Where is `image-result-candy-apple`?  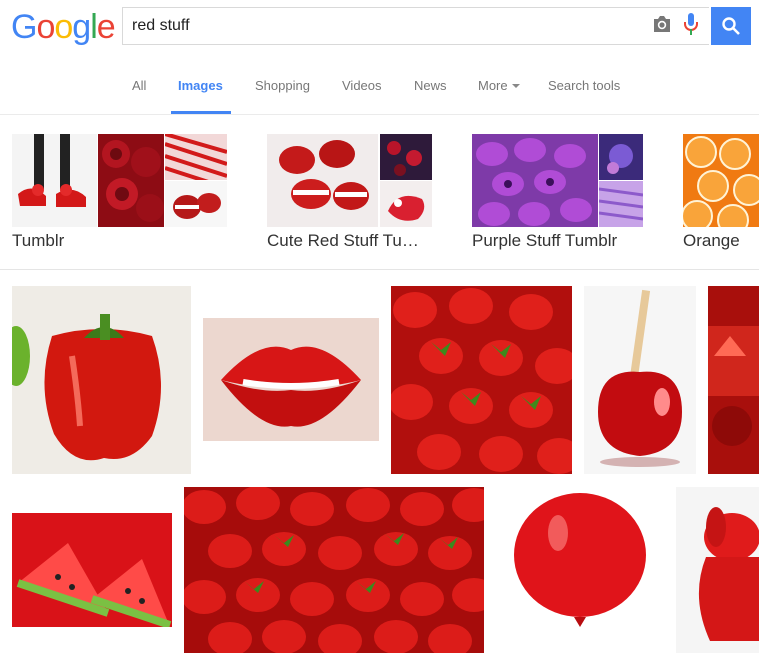
image-result-candy-apple is located at coordinates (640, 380).